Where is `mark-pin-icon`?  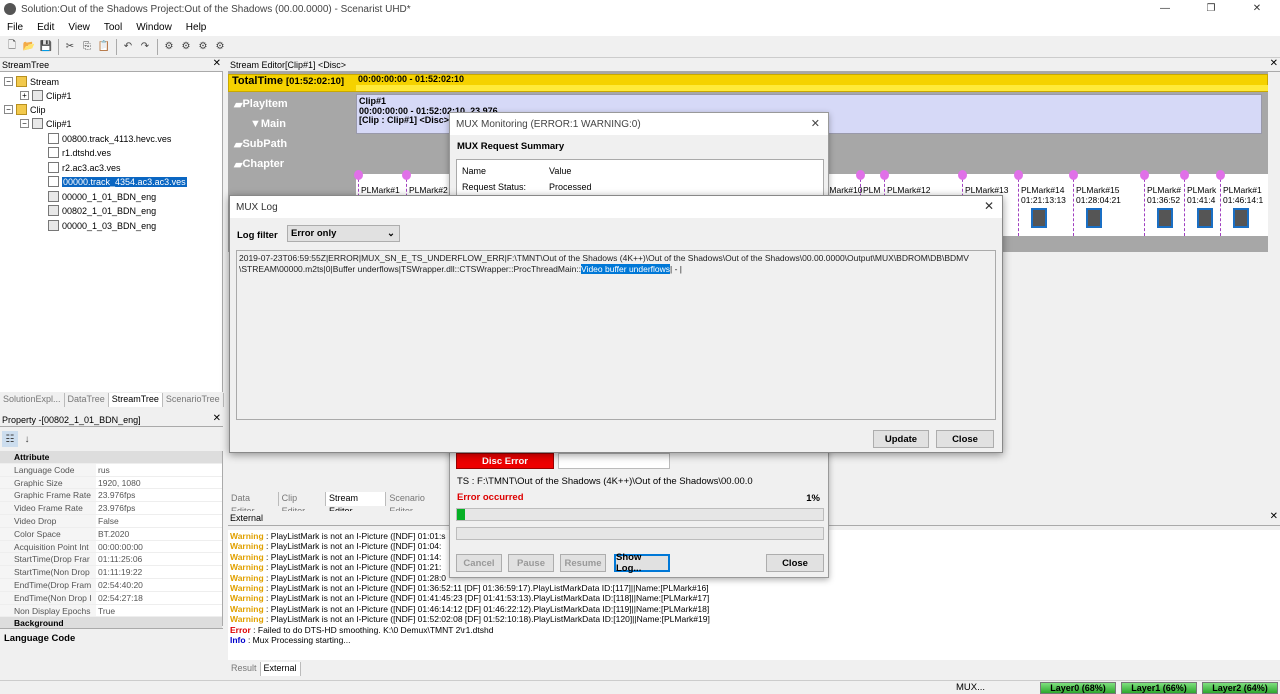 mark-pin-icon is located at coordinates (860, 175).